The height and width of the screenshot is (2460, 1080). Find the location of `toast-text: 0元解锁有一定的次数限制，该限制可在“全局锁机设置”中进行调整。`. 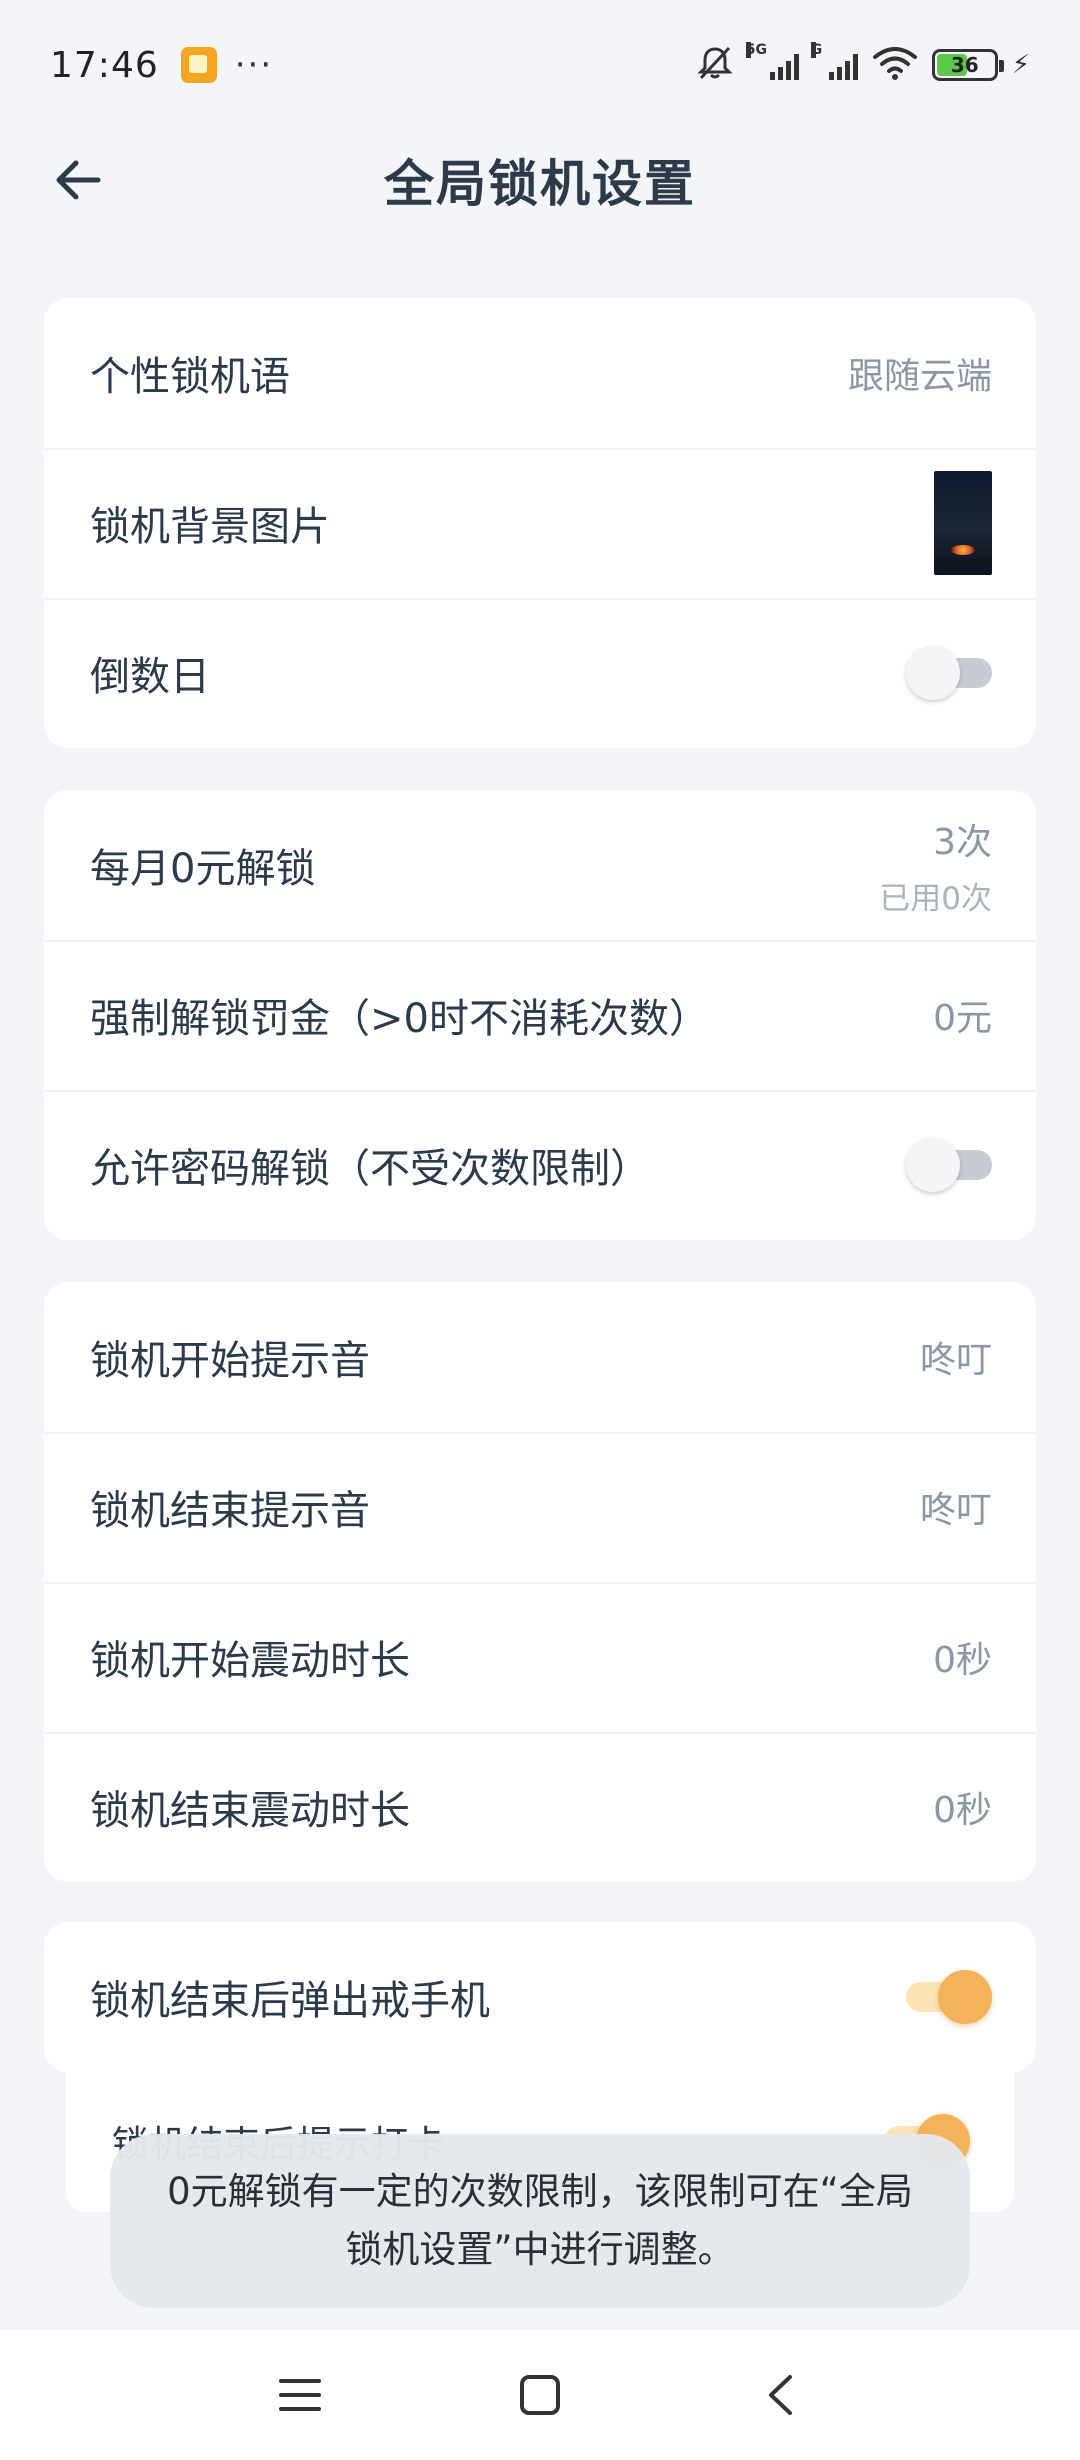

toast-text: 0元解锁有一定的次数限制，该限制可在“全局锁机设置”中进行调整。 is located at coordinates (540, 2220).